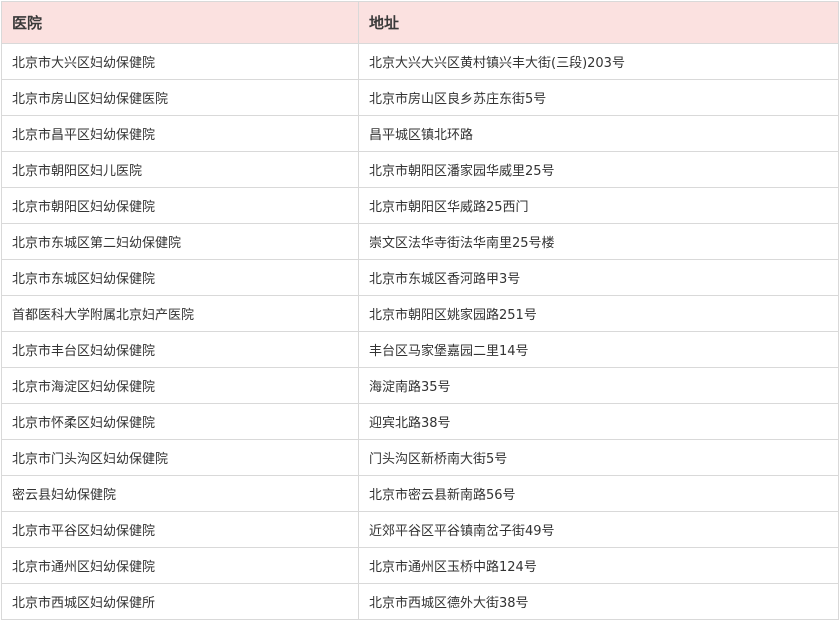 The width and height of the screenshot is (840, 622). I want to click on table-row: 北京市东城区第二妇幼保健院 崇文区法华寺街法华南里25号楼, so click(420, 241).